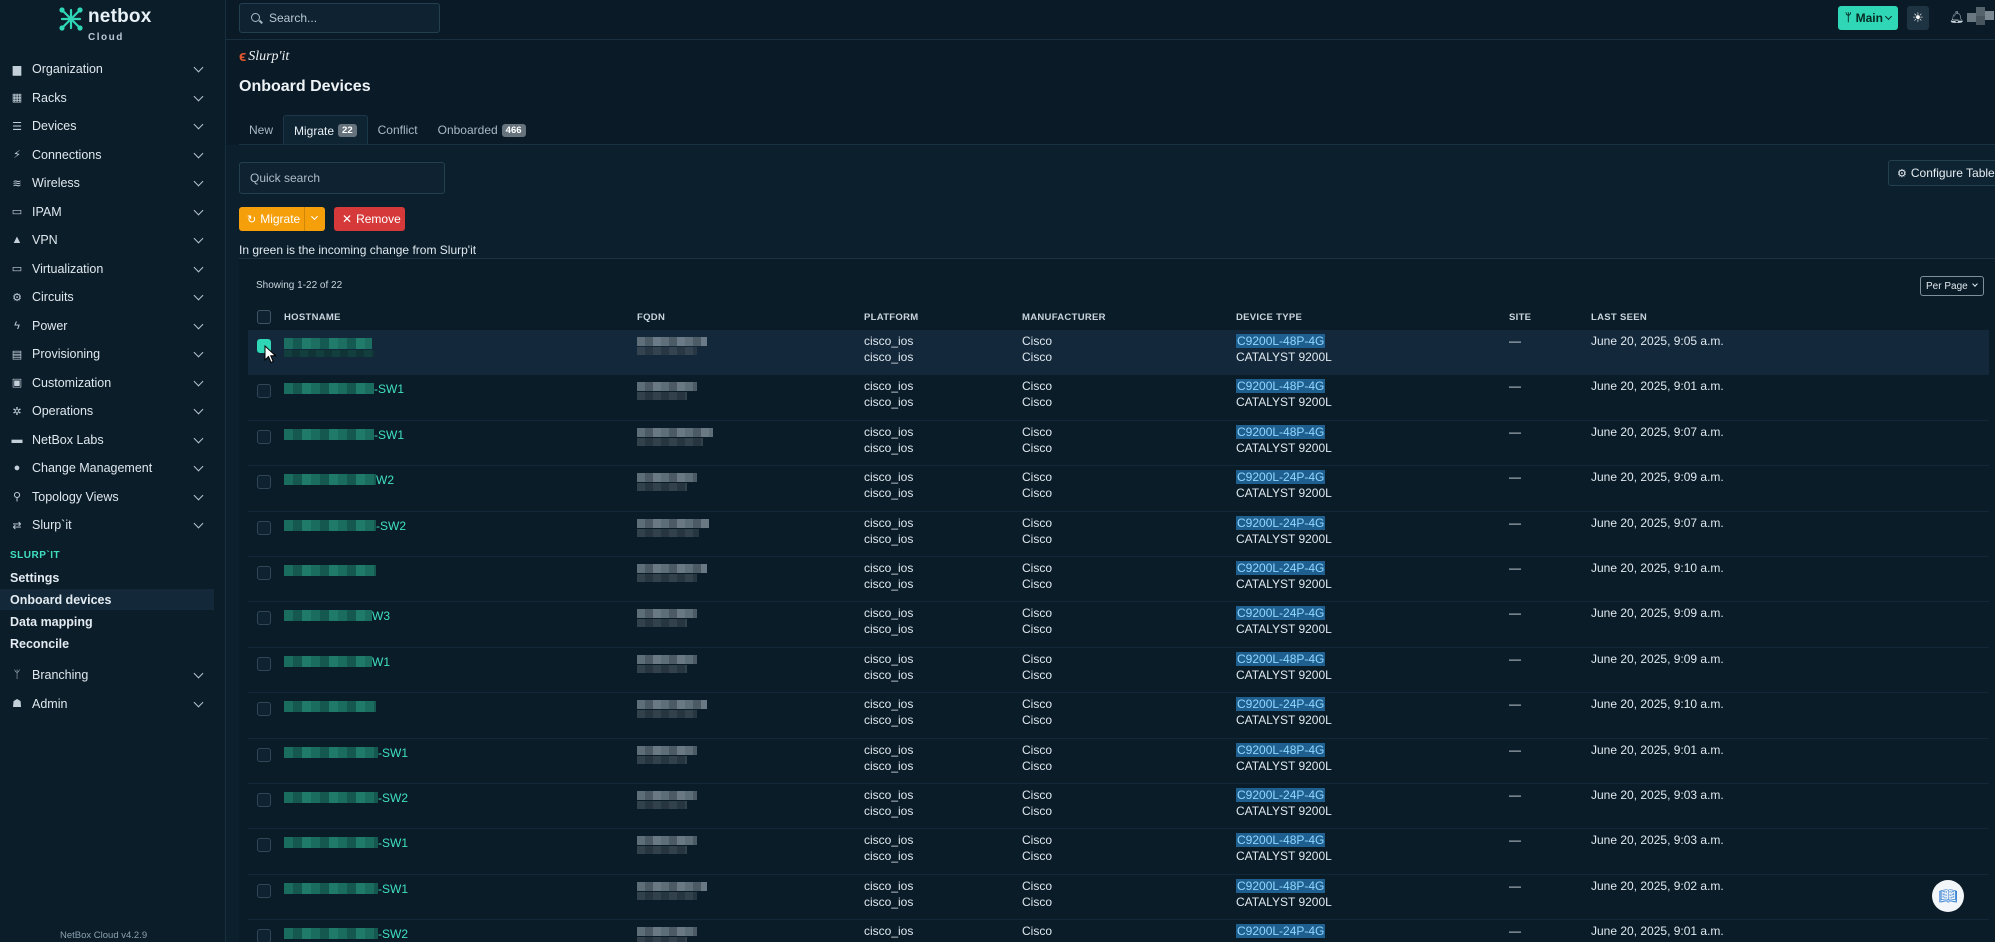 This screenshot has width=1995, height=942. Describe the element at coordinates (112, 155) in the screenshot. I see `sidebar-item-connections: ⚡ Connections` at that location.